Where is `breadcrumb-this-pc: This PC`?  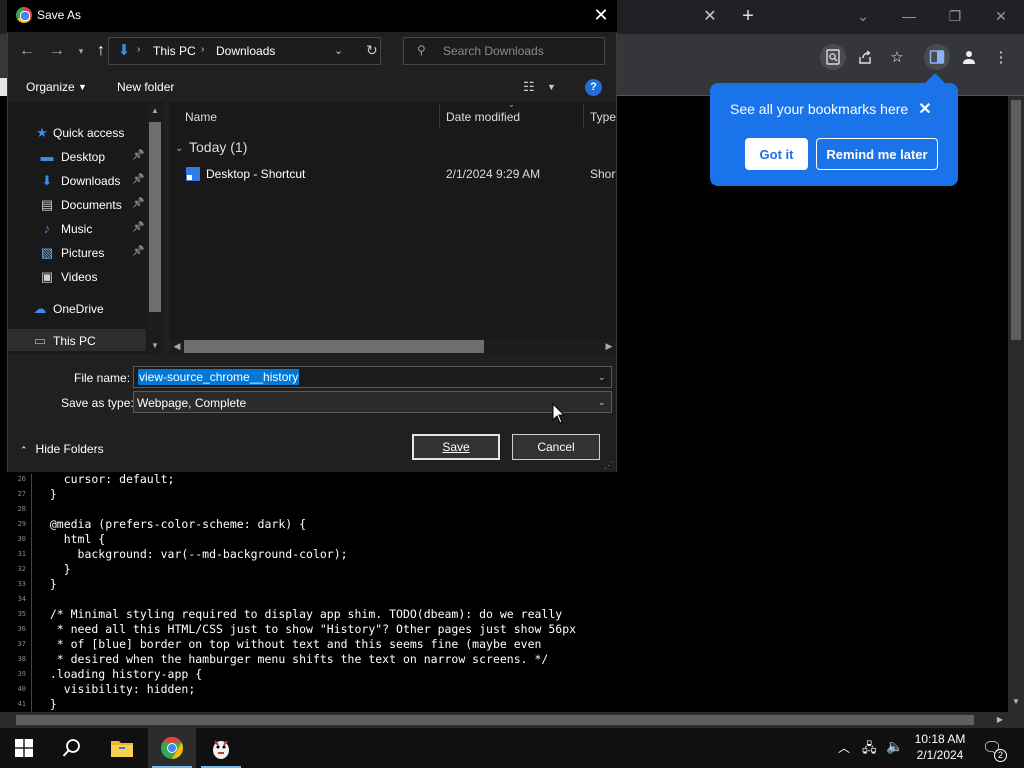 breadcrumb-this-pc: This PC is located at coordinates (174, 51).